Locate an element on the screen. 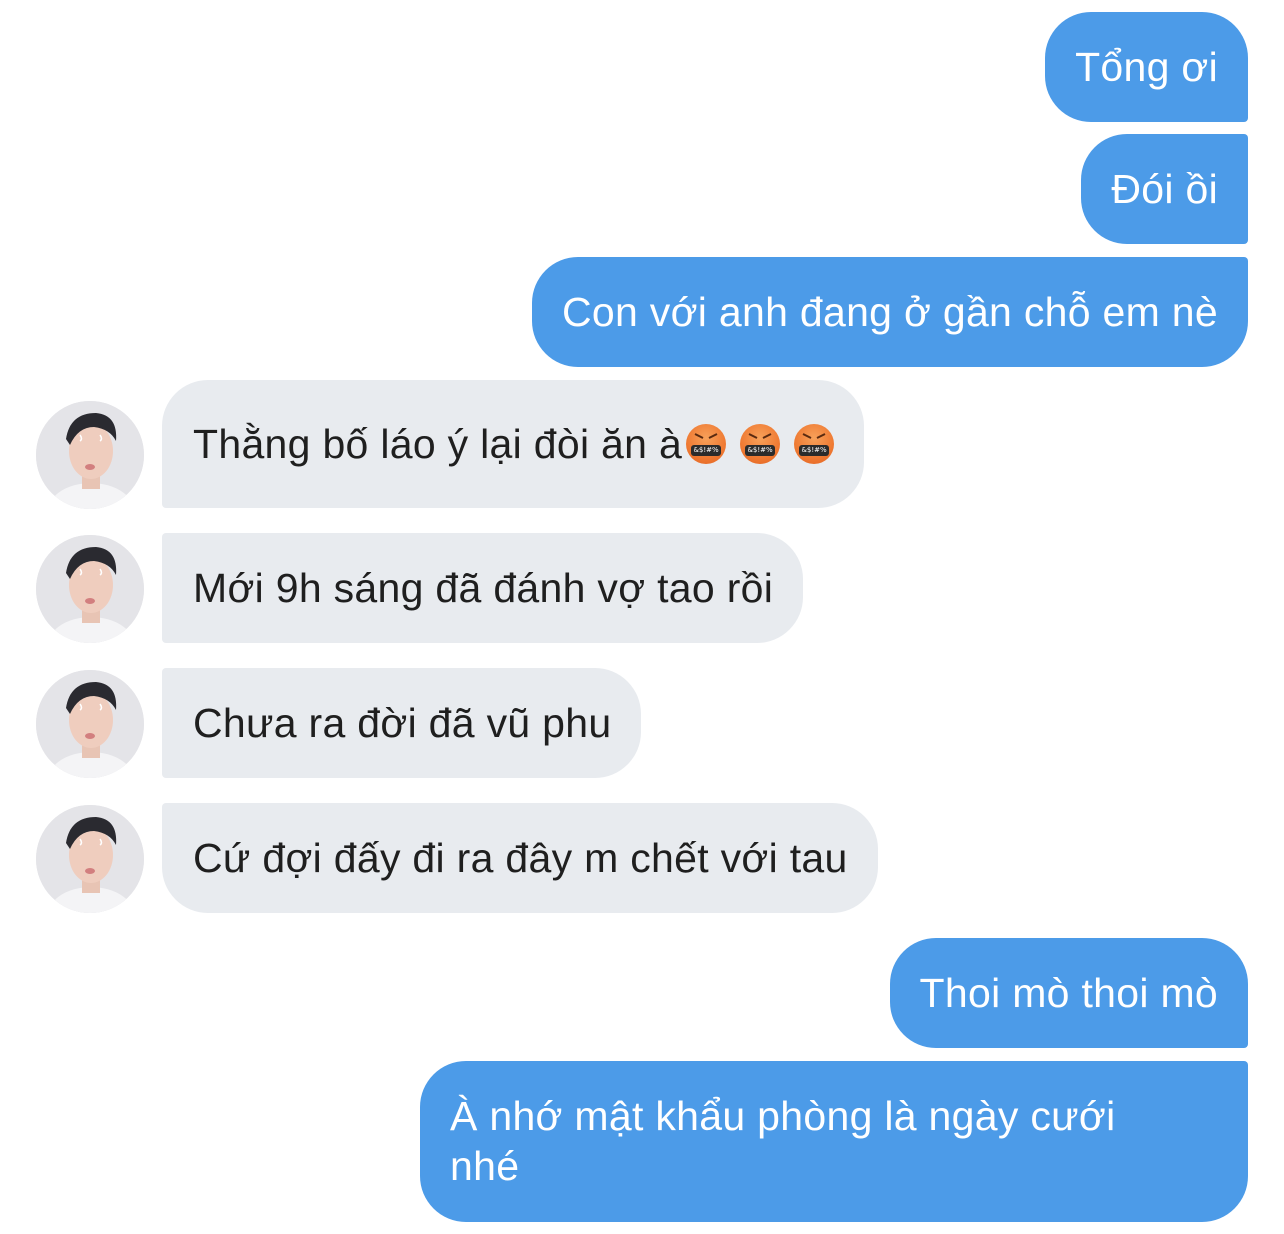 The image size is (1284, 1234). message-text: Thoi mò thoi mò is located at coordinates (1068, 993).